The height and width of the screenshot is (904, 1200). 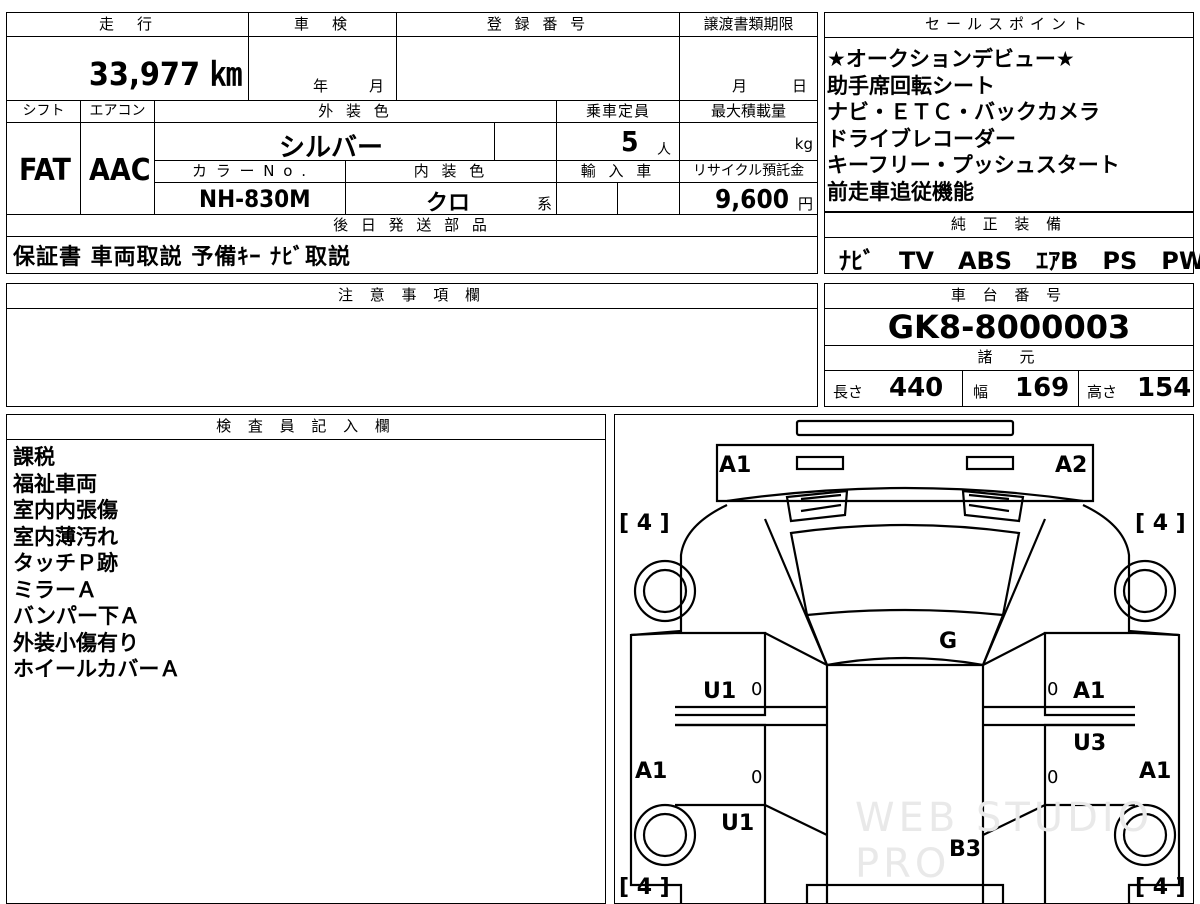 I want to click on label-tire-rr: [ 4 ], so click(x=1160, y=887).